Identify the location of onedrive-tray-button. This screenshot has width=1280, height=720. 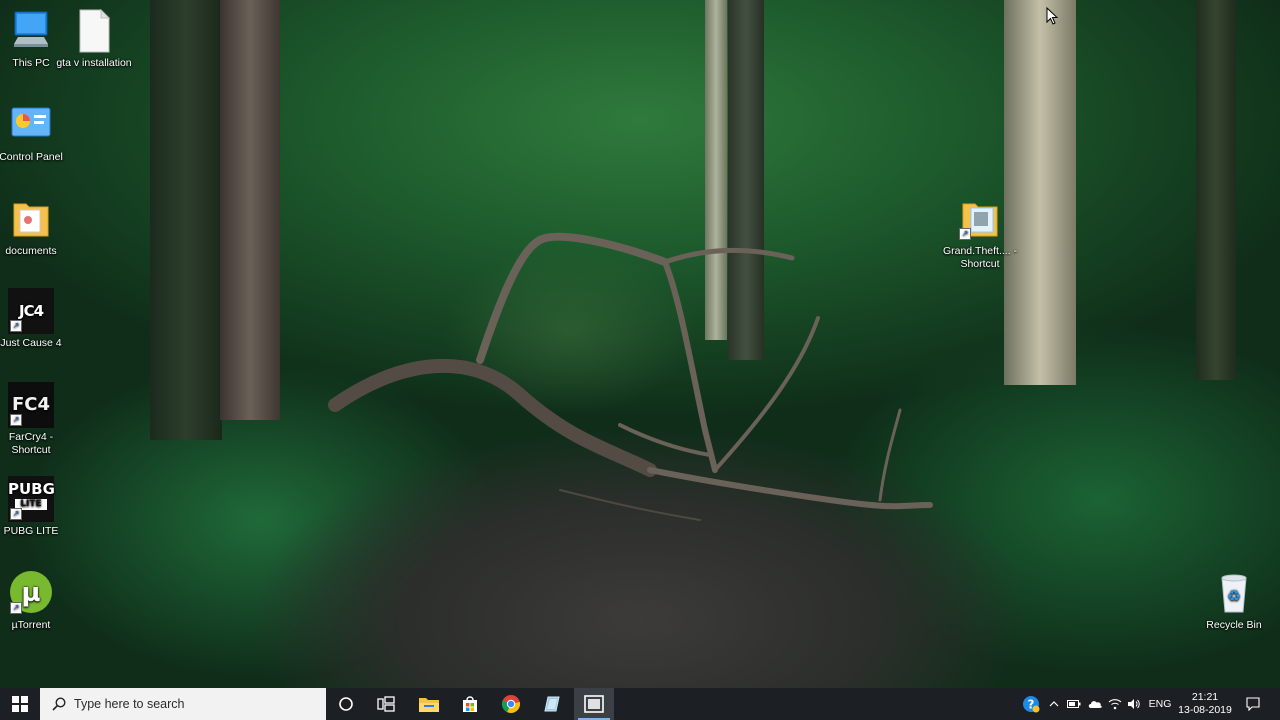
(1095, 704).